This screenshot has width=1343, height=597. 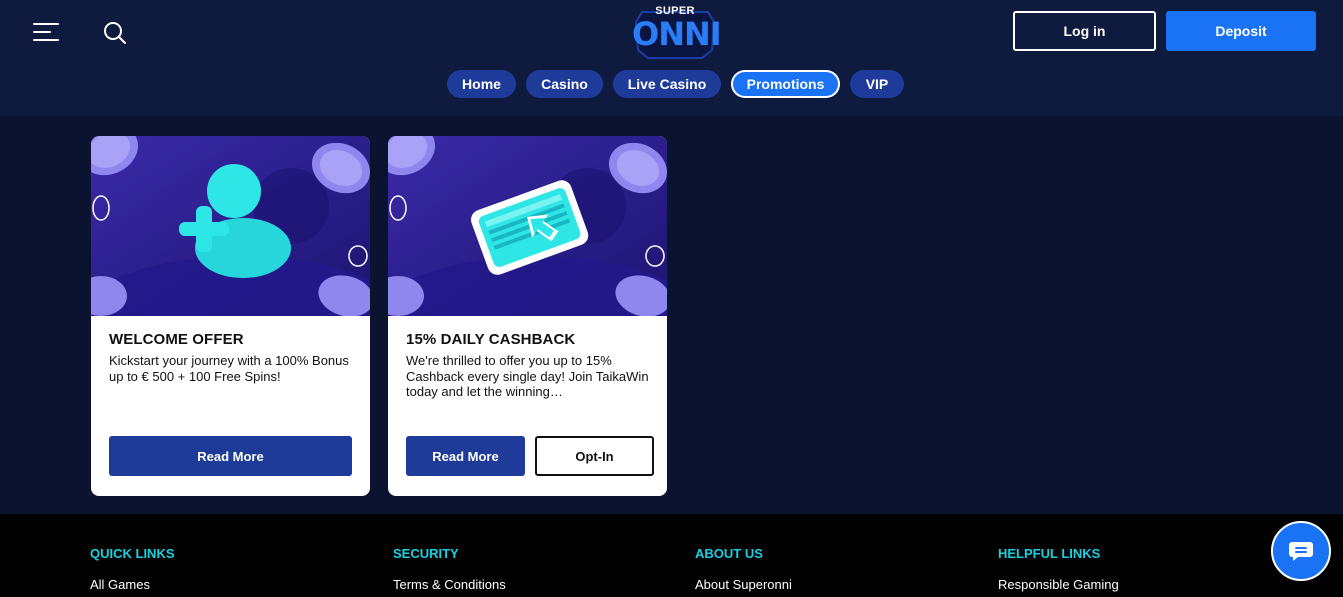 I want to click on footer-heading: QUICK LINKS, so click(x=132, y=553).